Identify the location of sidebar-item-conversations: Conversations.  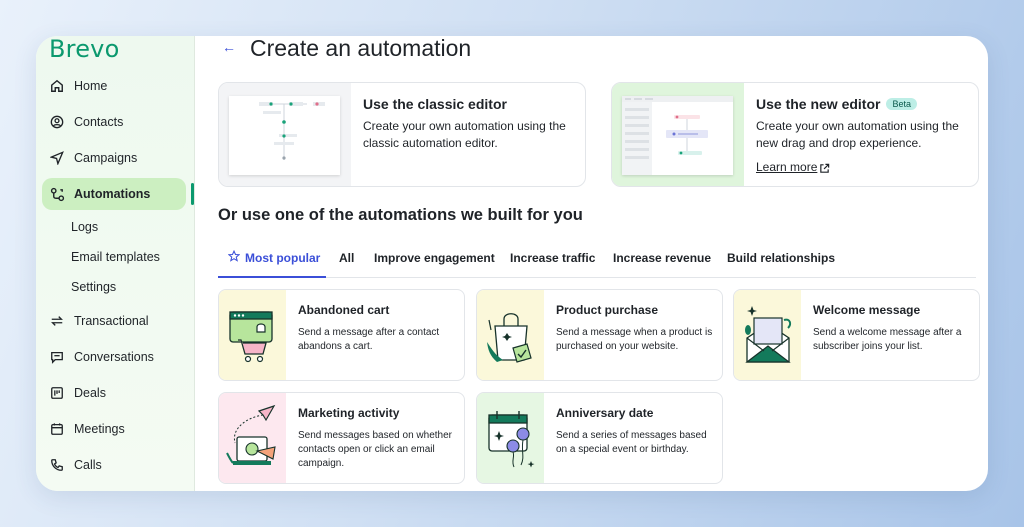
(114, 357).